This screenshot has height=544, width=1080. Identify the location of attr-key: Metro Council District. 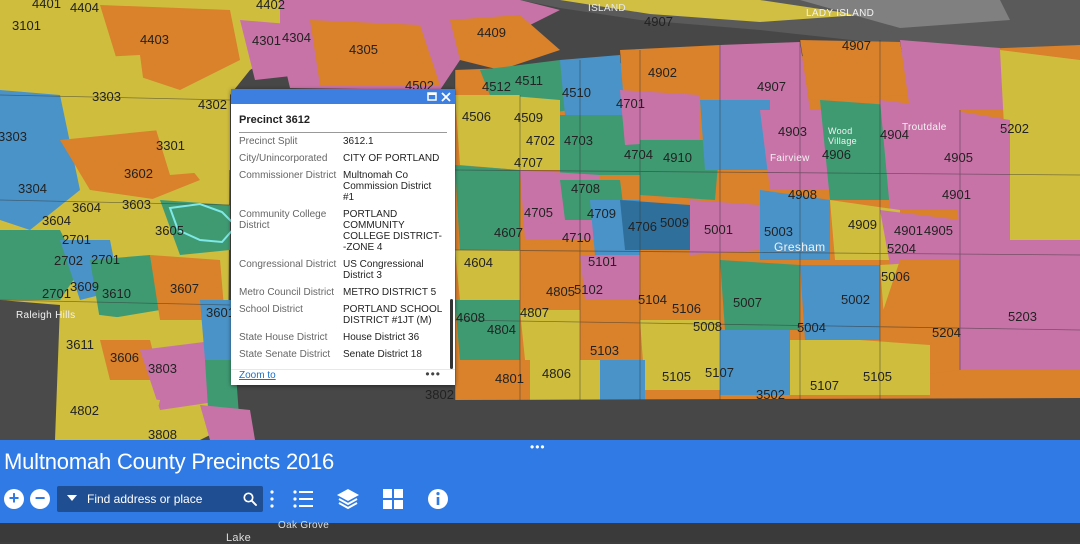
(287, 292).